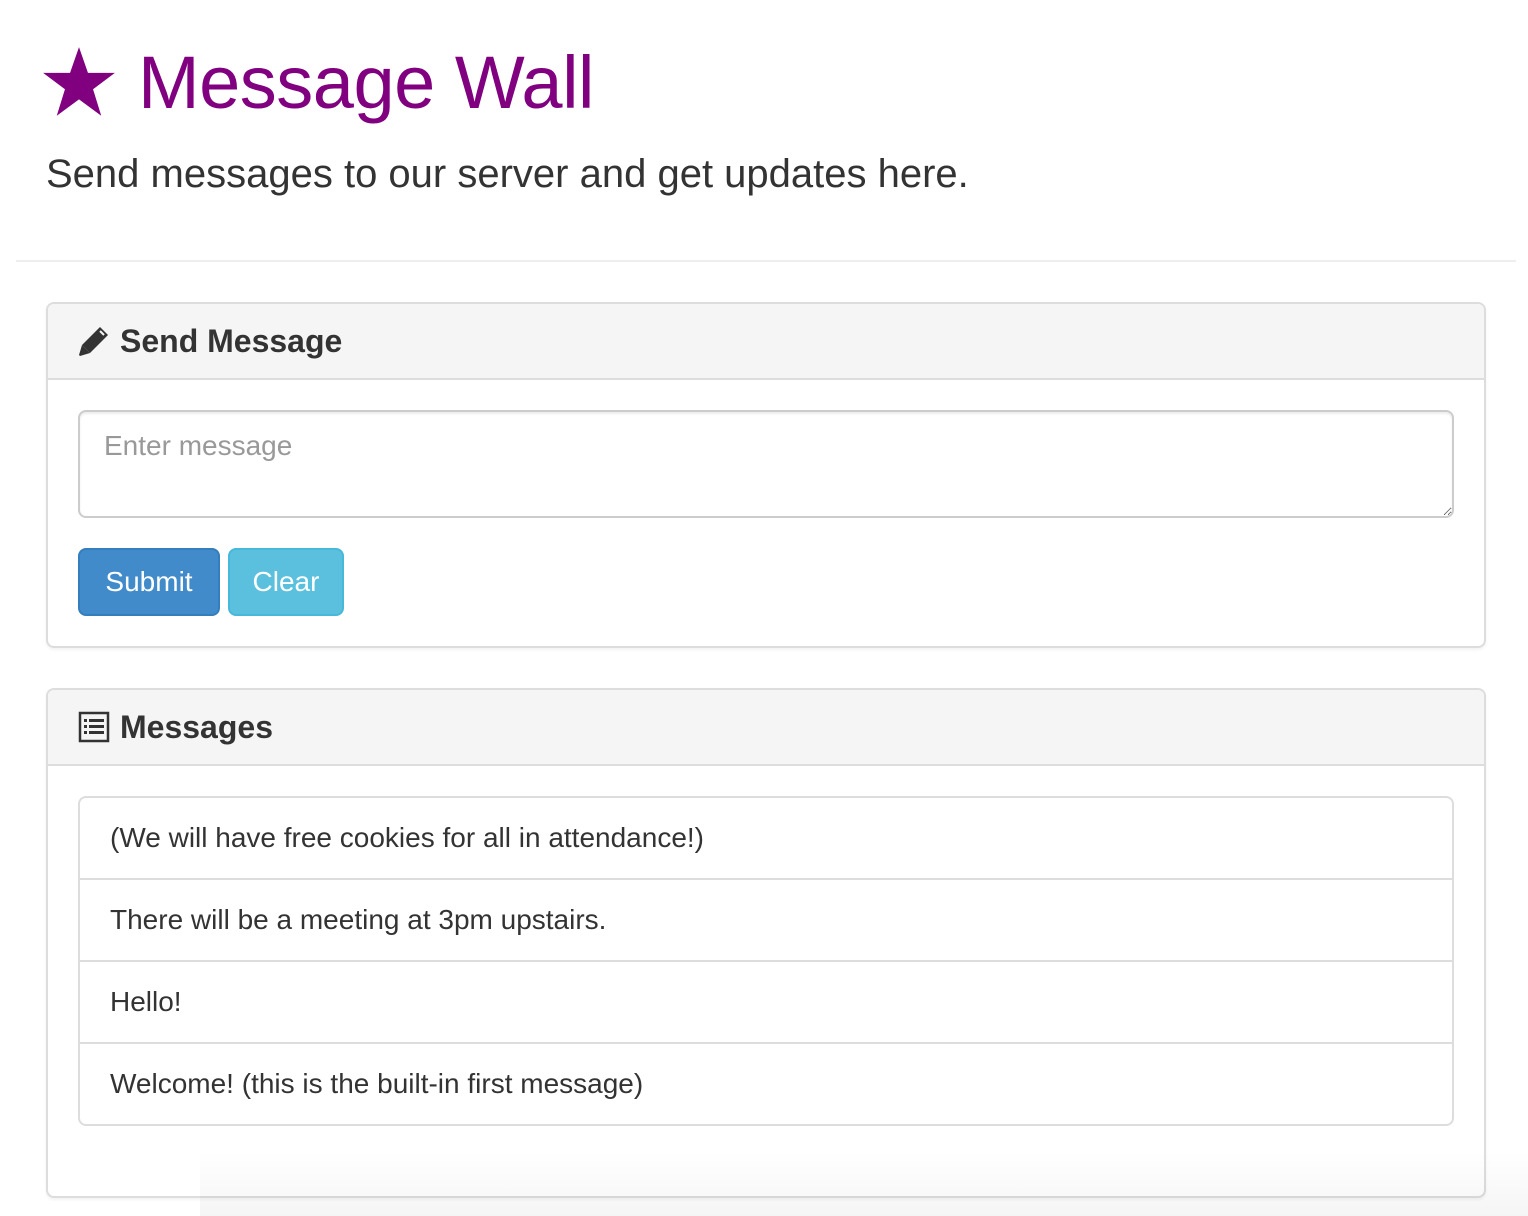 The width and height of the screenshot is (1528, 1216). Describe the element at coordinates (766, 1003) in the screenshot. I see `message-item: Hello!` at that location.